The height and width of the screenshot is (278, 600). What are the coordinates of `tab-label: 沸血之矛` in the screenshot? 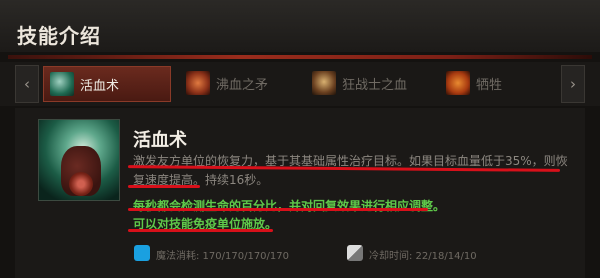 It's located at (242, 85).